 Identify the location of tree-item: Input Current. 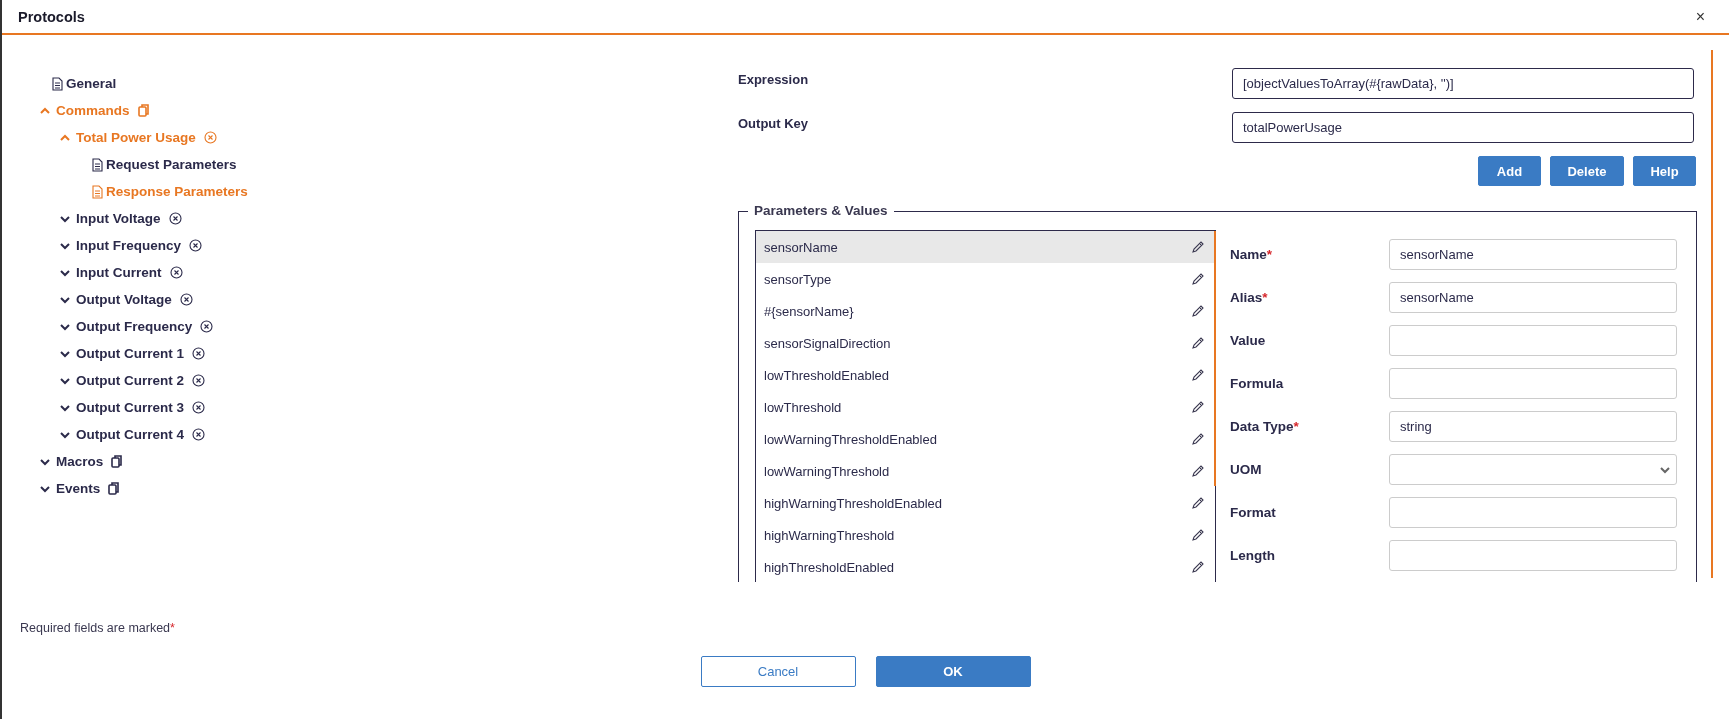
(119, 272).